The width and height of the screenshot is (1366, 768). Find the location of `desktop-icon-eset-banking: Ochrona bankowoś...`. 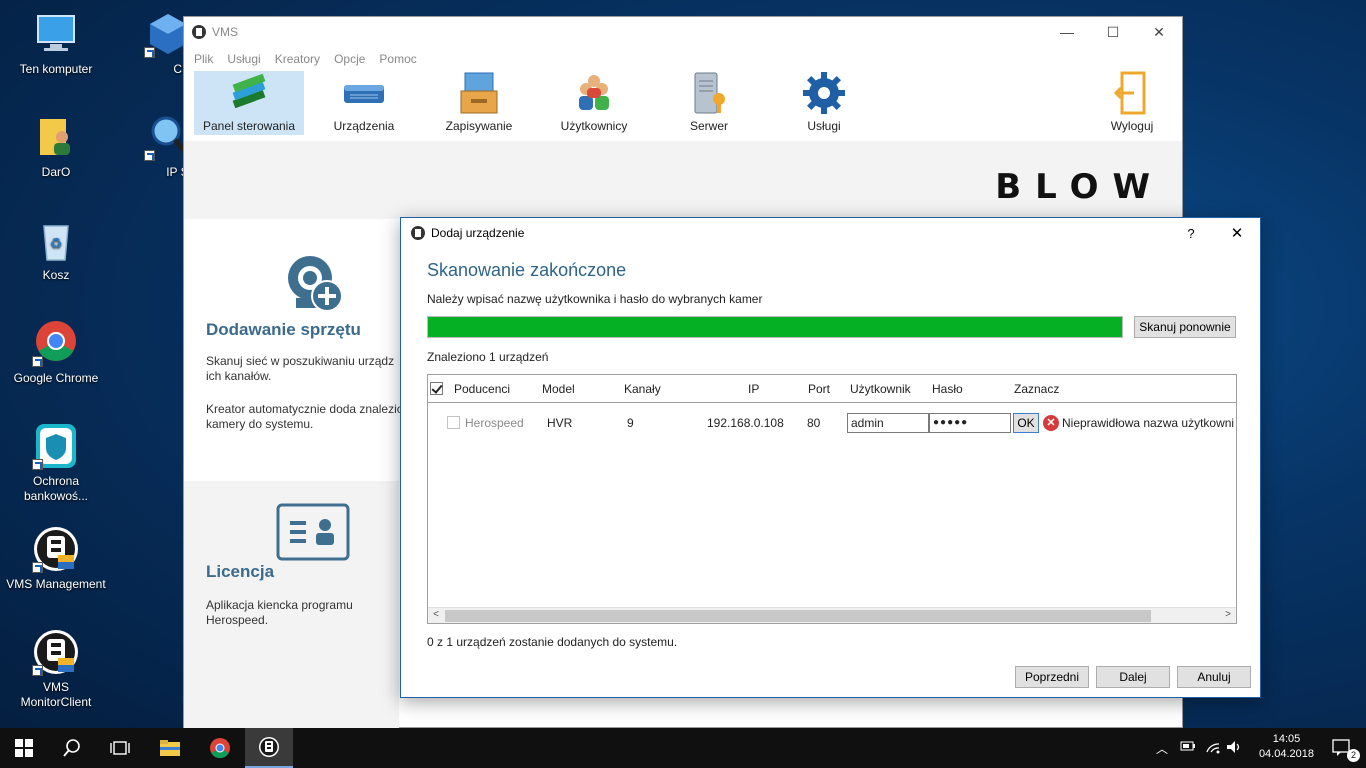

desktop-icon-eset-banking: Ochrona bankowoś... is located at coordinates (56, 463).